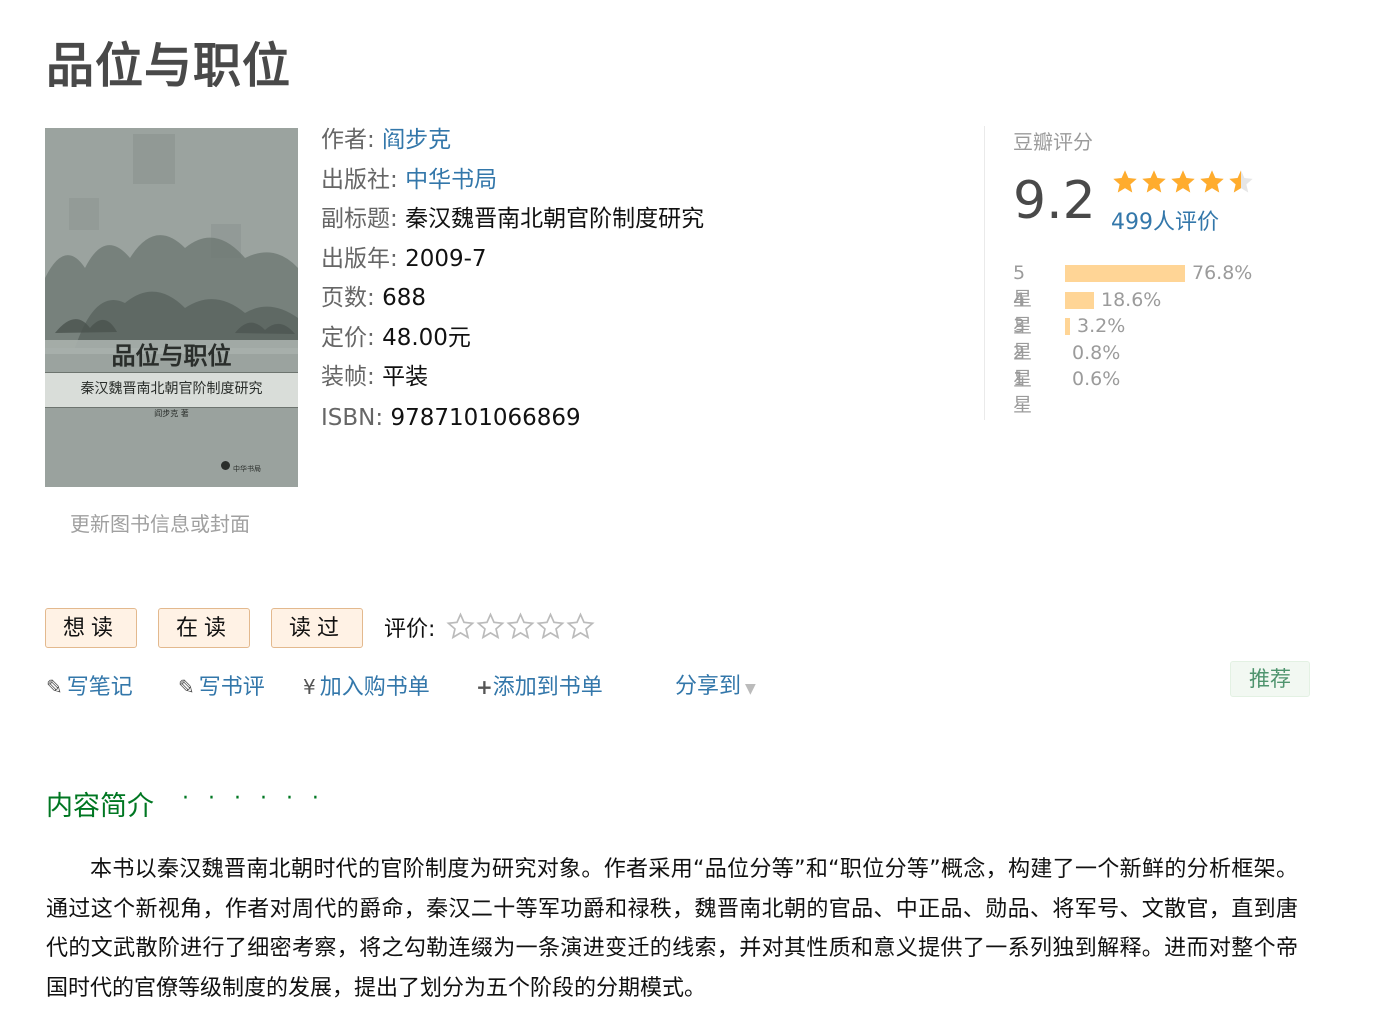 The image size is (1377, 1023). I want to click on info-pages-label: 页数:, so click(348, 298).